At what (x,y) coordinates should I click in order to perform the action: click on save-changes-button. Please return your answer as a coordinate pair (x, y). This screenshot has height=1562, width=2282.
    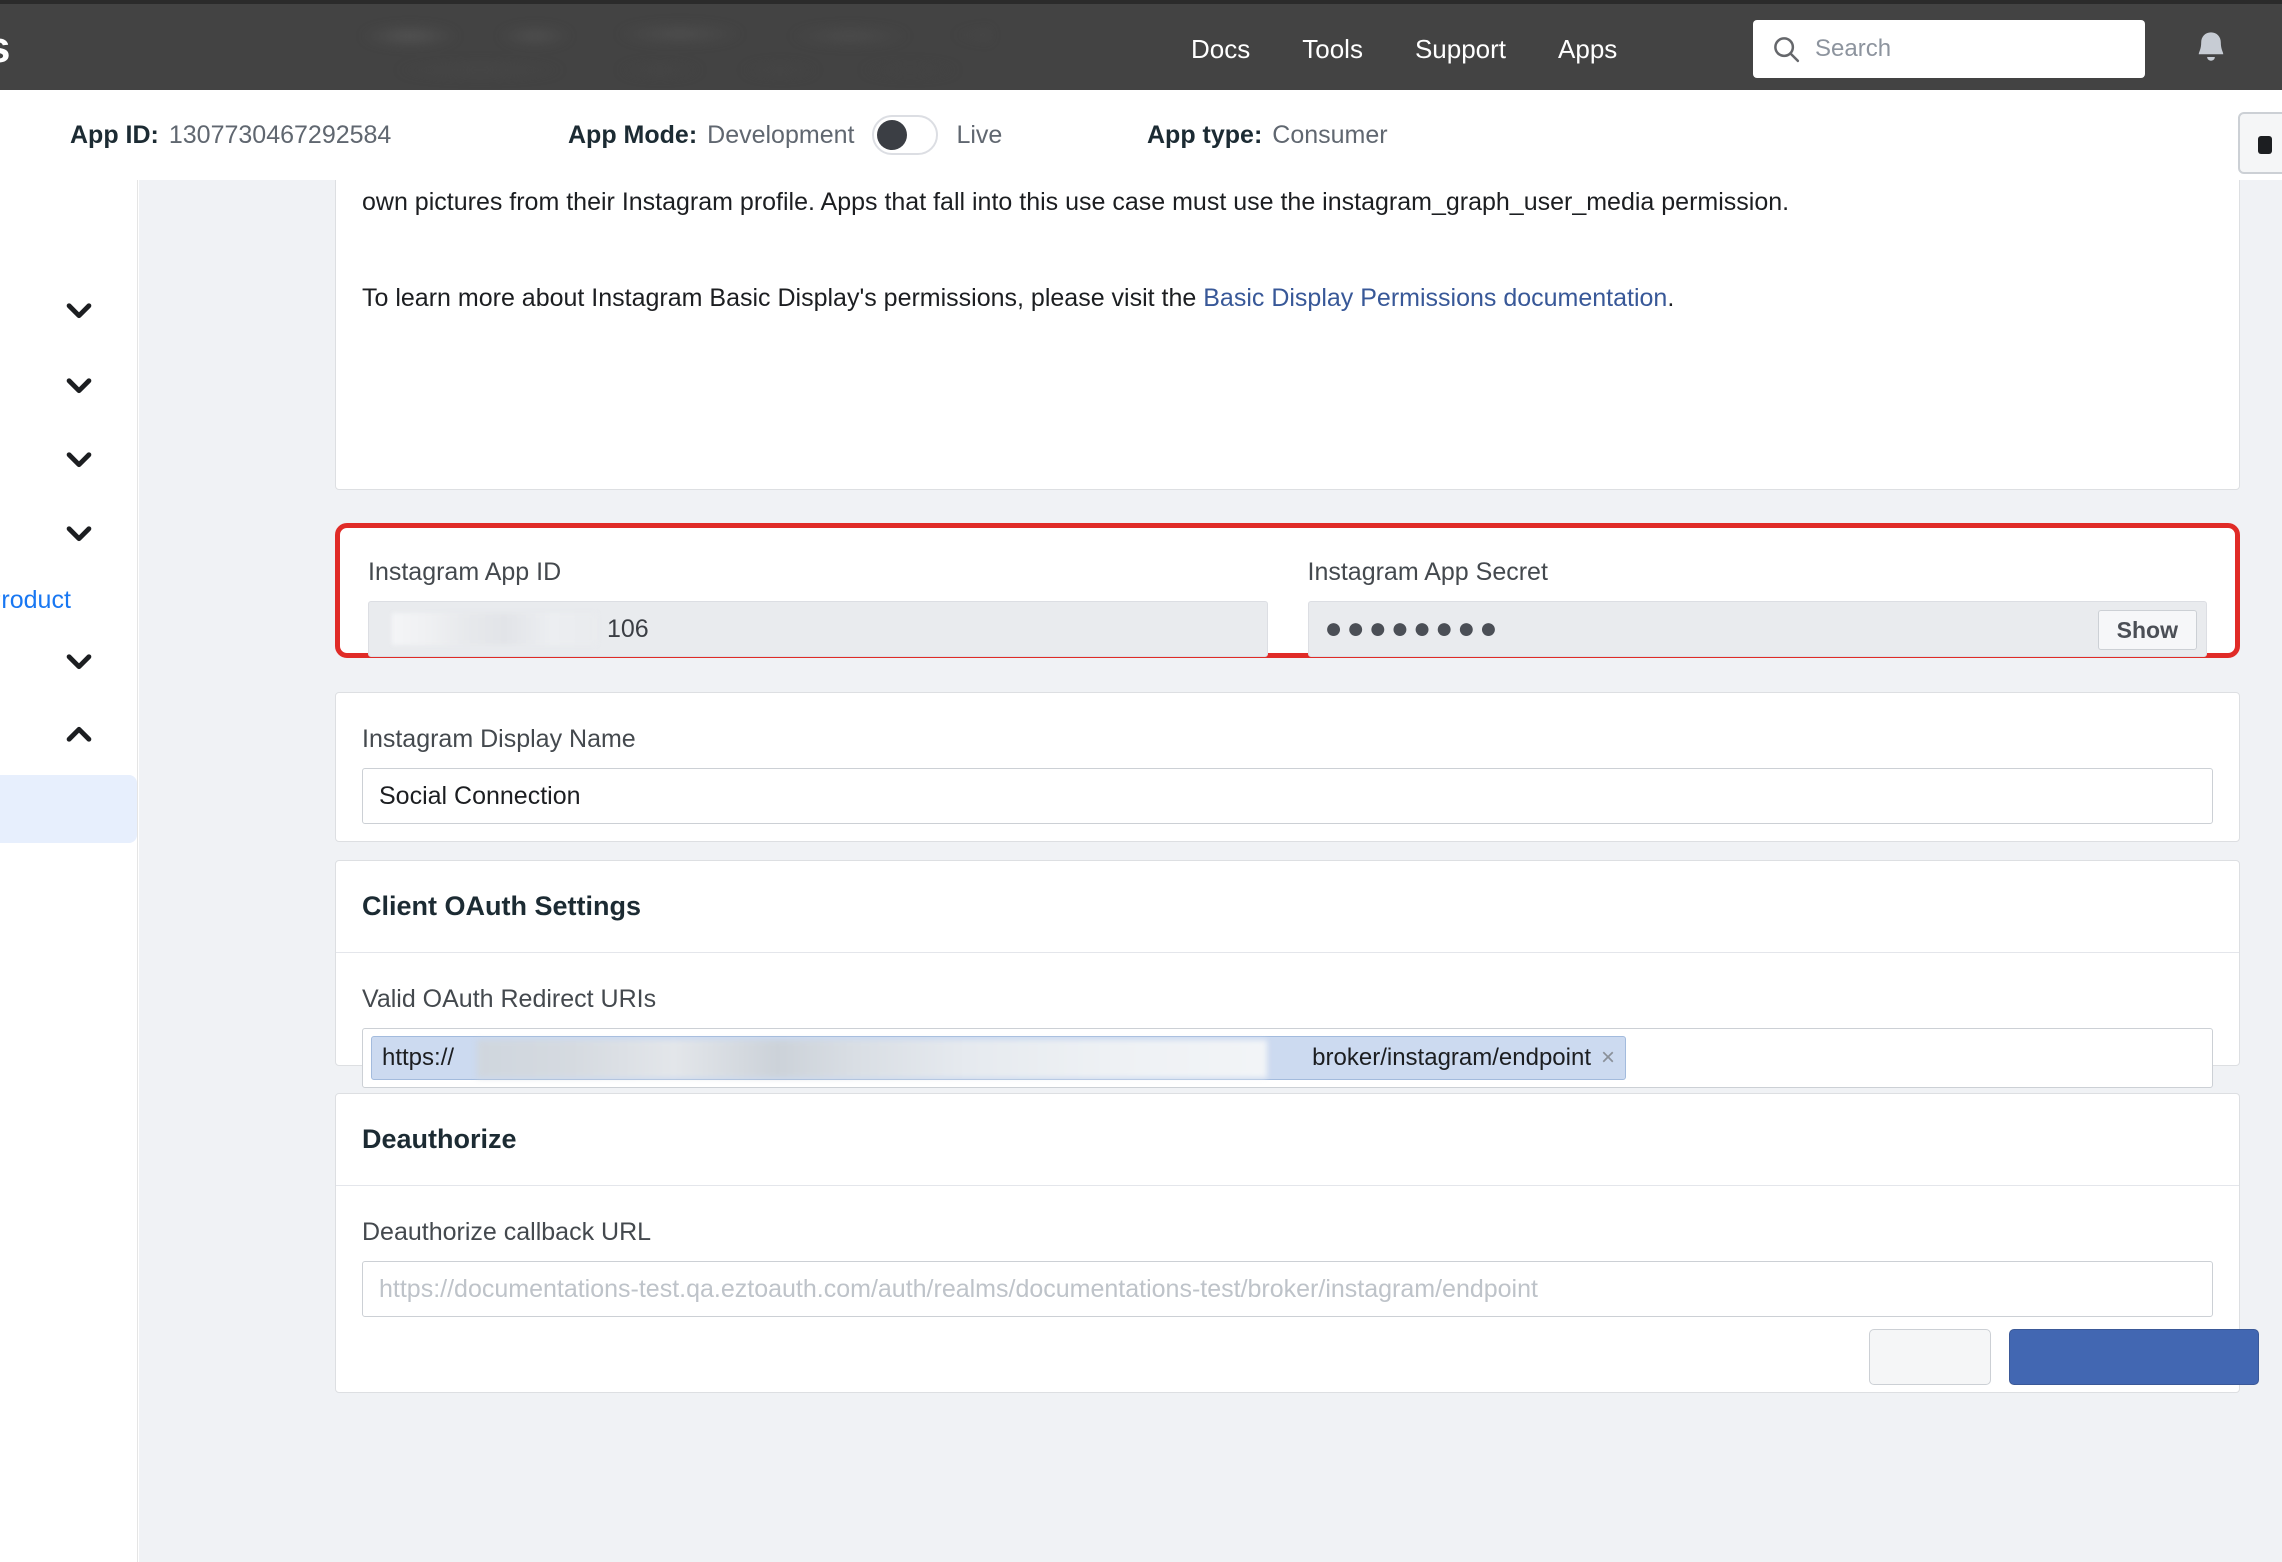
    Looking at the image, I should click on (2134, 1357).